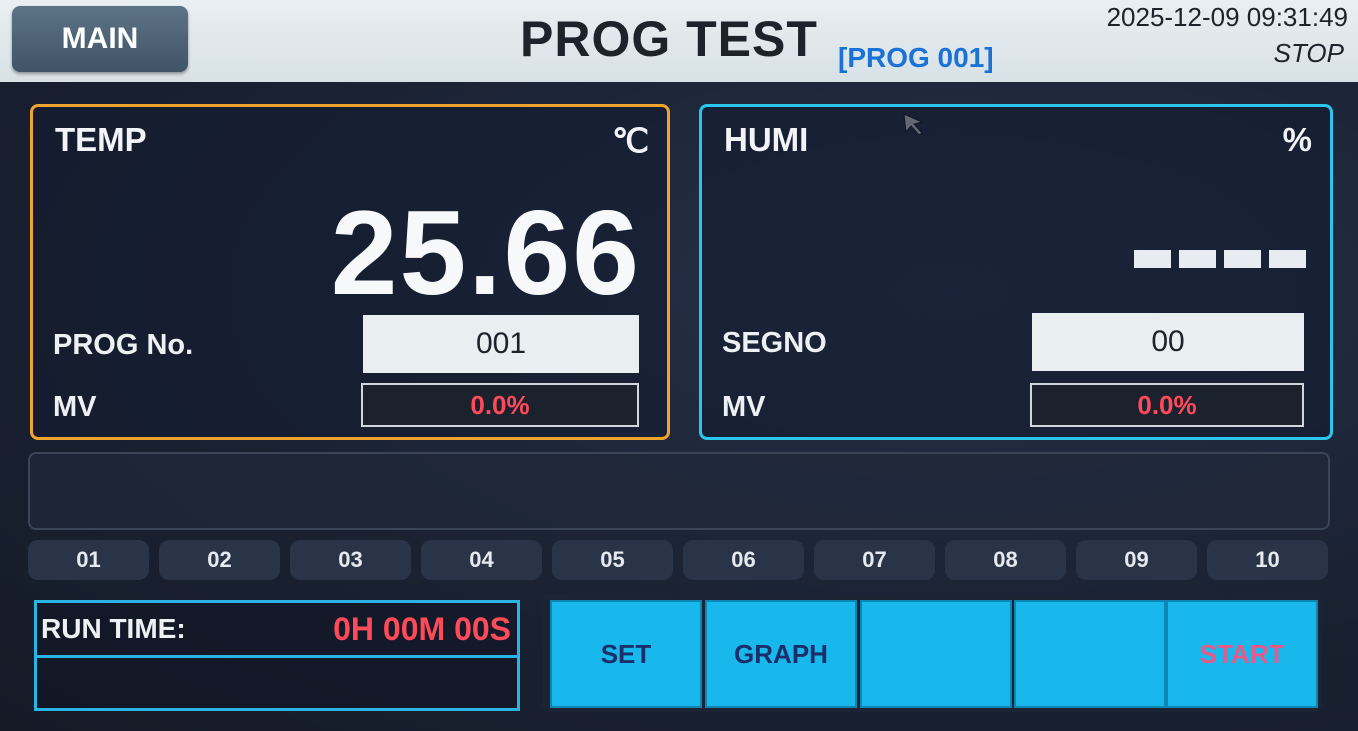  Describe the element at coordinates (630, 140) in the screenshot. I see `temp-unit: ℃` at that location.